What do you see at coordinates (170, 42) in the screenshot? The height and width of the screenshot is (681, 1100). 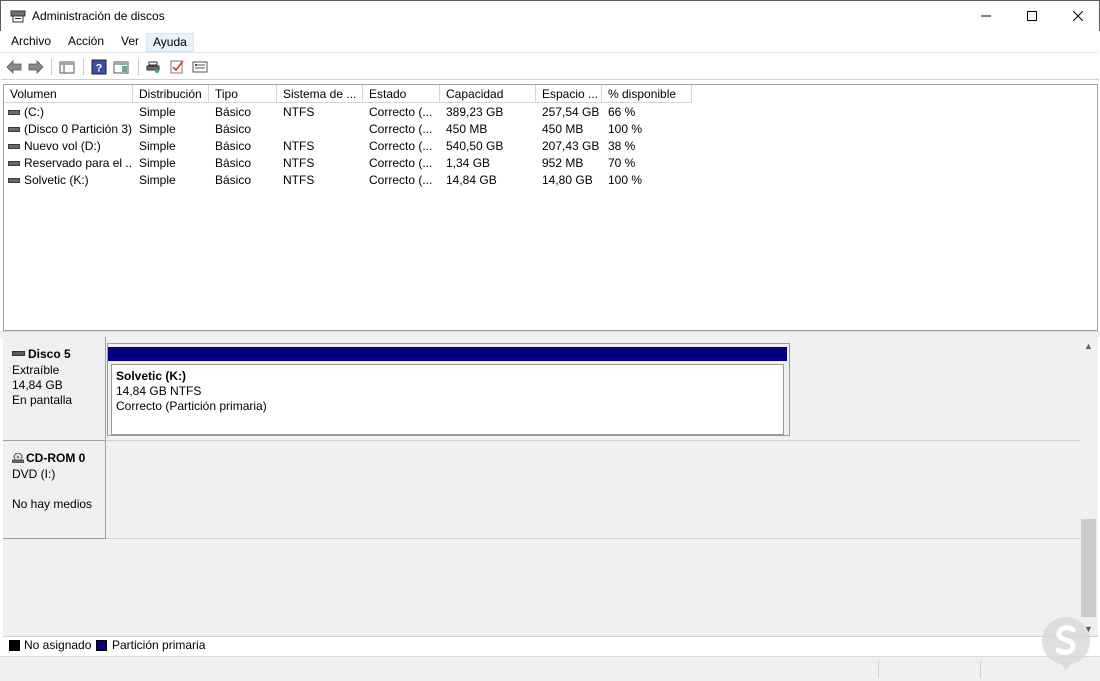 I see `menu-ayuda: Ayuda` at bounding box center [170, 42].